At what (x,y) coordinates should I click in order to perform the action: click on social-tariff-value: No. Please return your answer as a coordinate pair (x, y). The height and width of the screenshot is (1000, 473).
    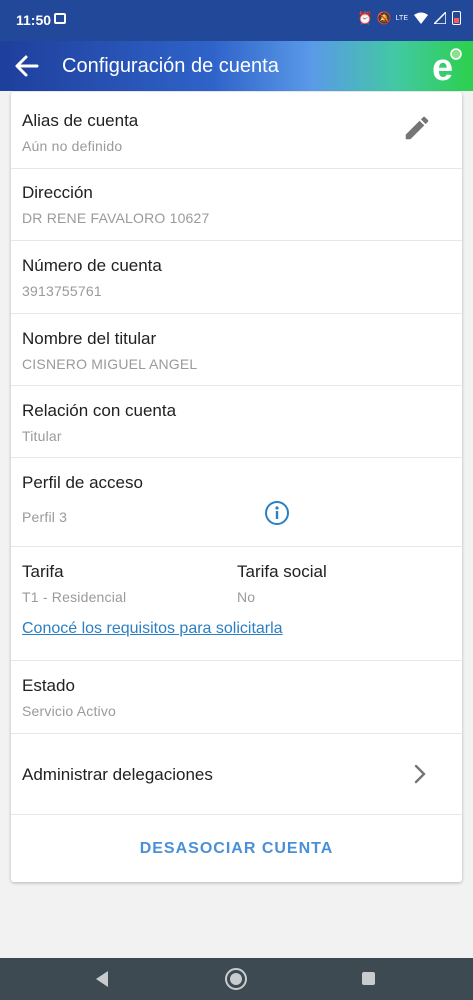
    Looking at the image, I should click on (246, 597).